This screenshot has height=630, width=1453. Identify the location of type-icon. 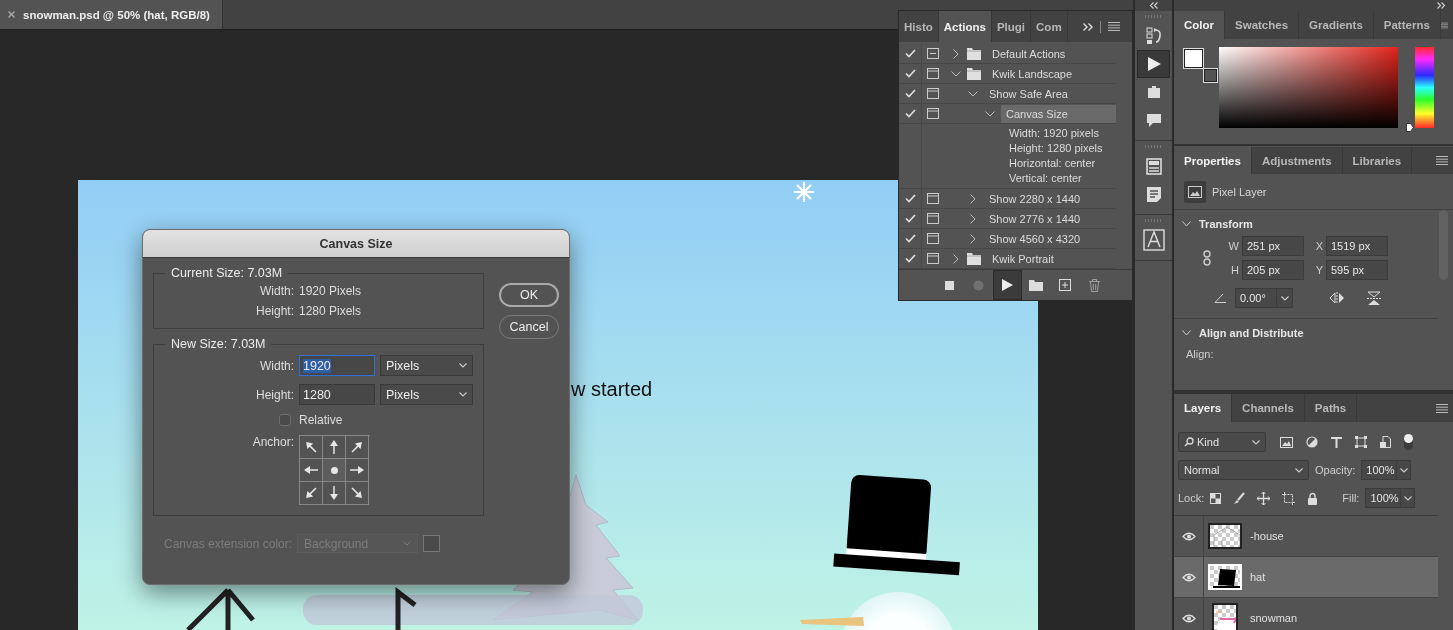
(1336, 442).